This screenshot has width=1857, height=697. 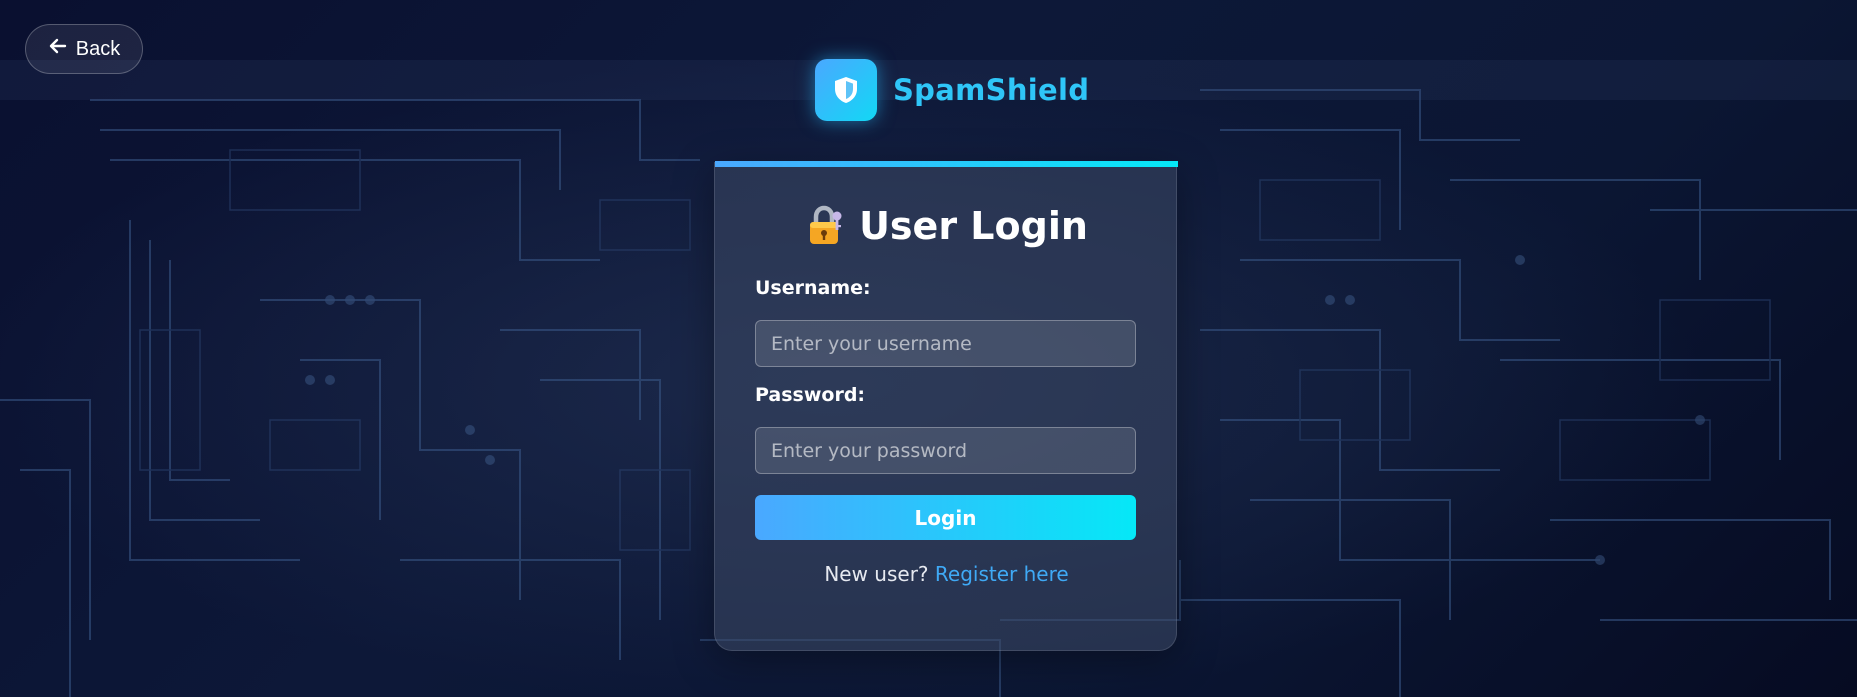 I want to click on page-title: User Login, so click(x=973, y=226).